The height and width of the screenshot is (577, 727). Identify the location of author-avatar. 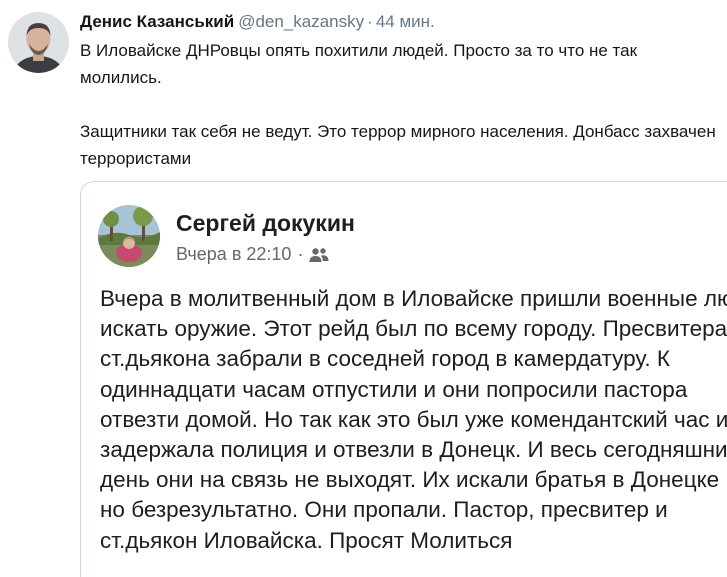
(38, 42).